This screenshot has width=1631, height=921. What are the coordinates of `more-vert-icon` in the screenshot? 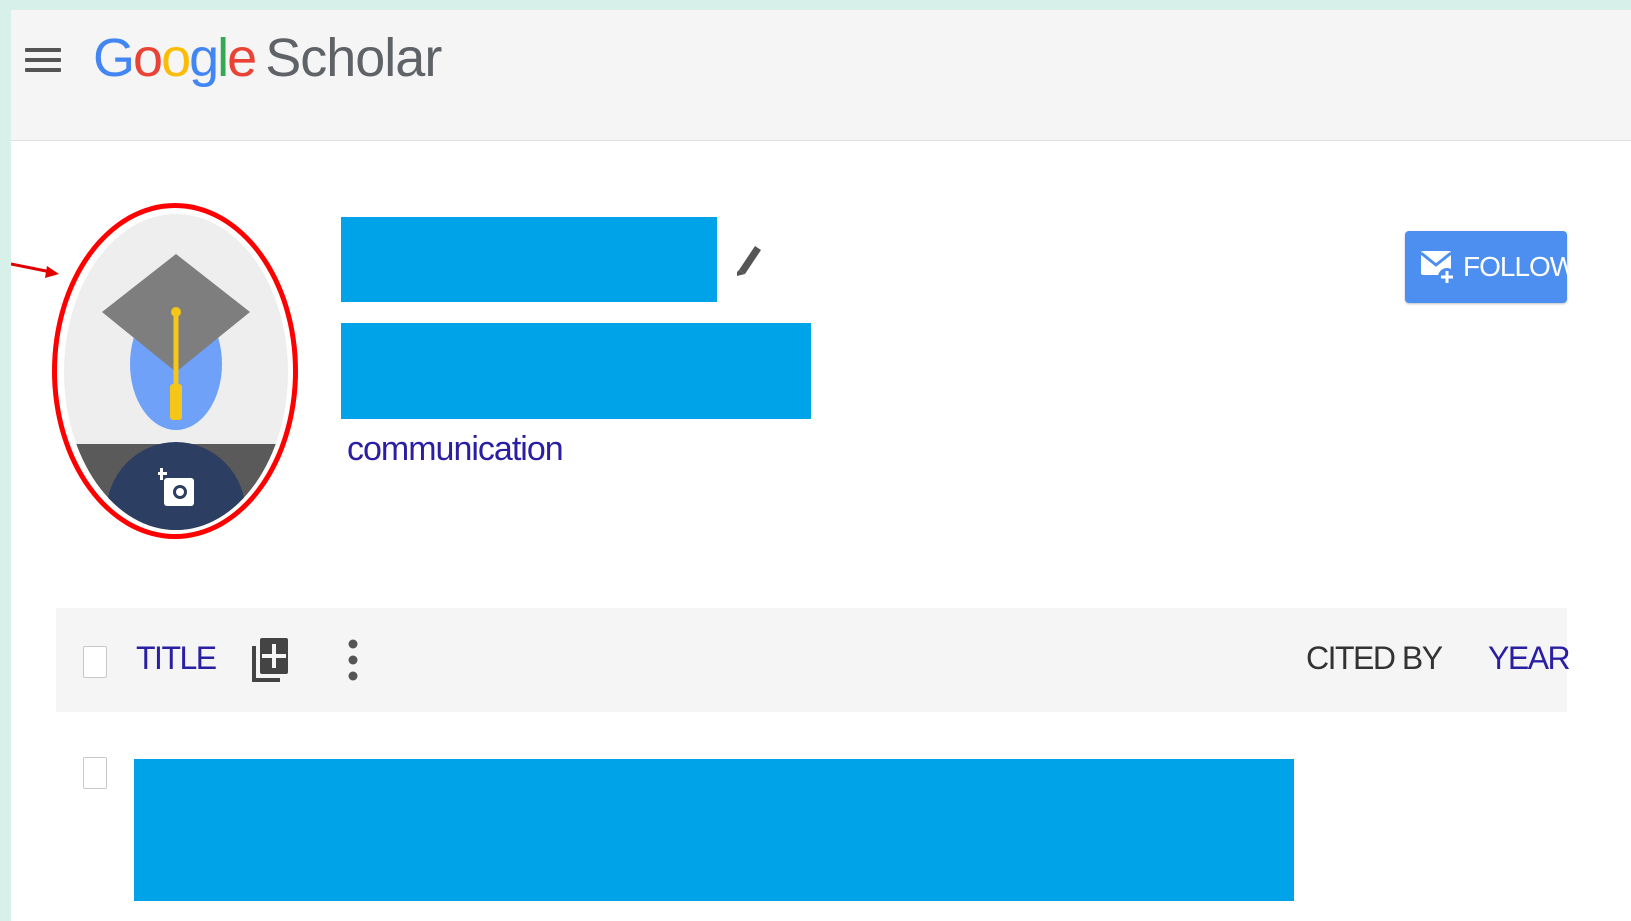 It's located at (353, 660).